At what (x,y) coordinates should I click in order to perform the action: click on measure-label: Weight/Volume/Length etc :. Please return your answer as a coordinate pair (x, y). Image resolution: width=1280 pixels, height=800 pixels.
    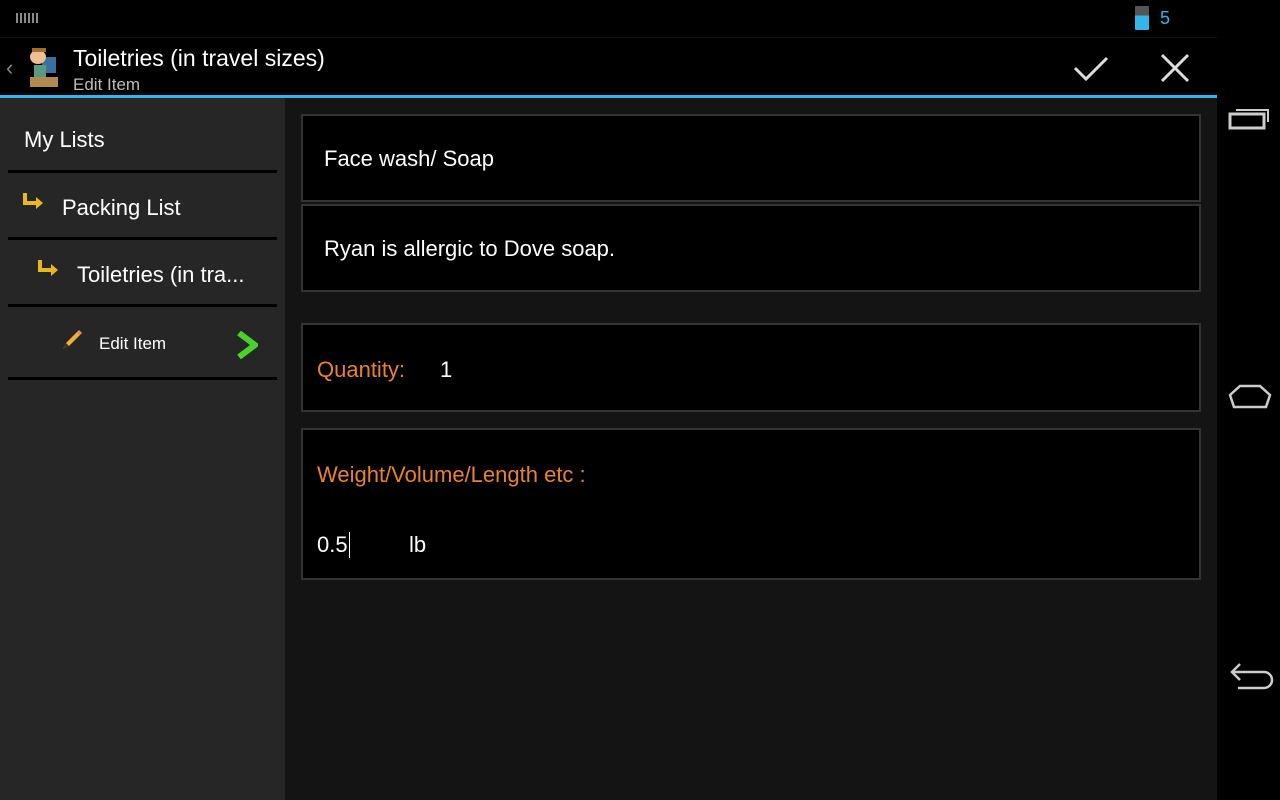
    Looking at the image, I should click on (451, 474).